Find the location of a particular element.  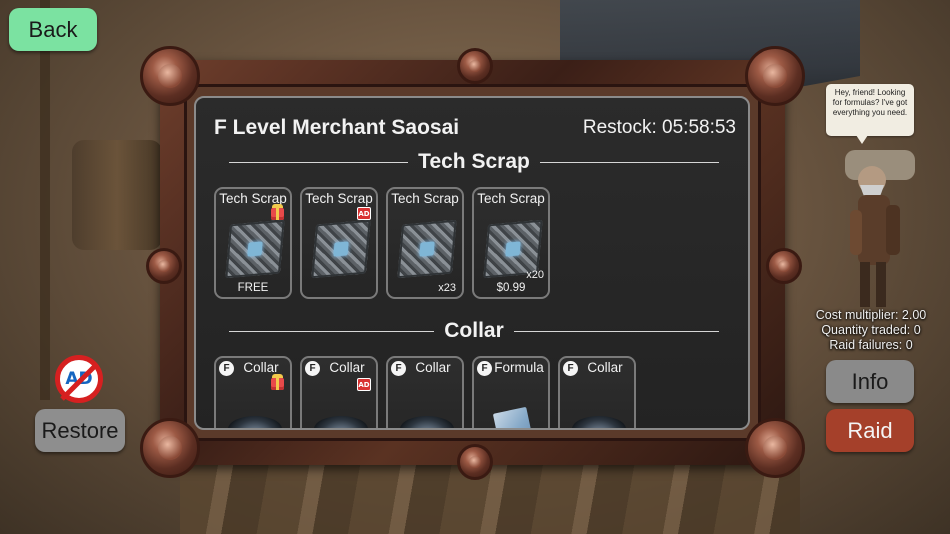

section-header-tech-scrap: Tech Scrap is located at coordinates (474, 162).